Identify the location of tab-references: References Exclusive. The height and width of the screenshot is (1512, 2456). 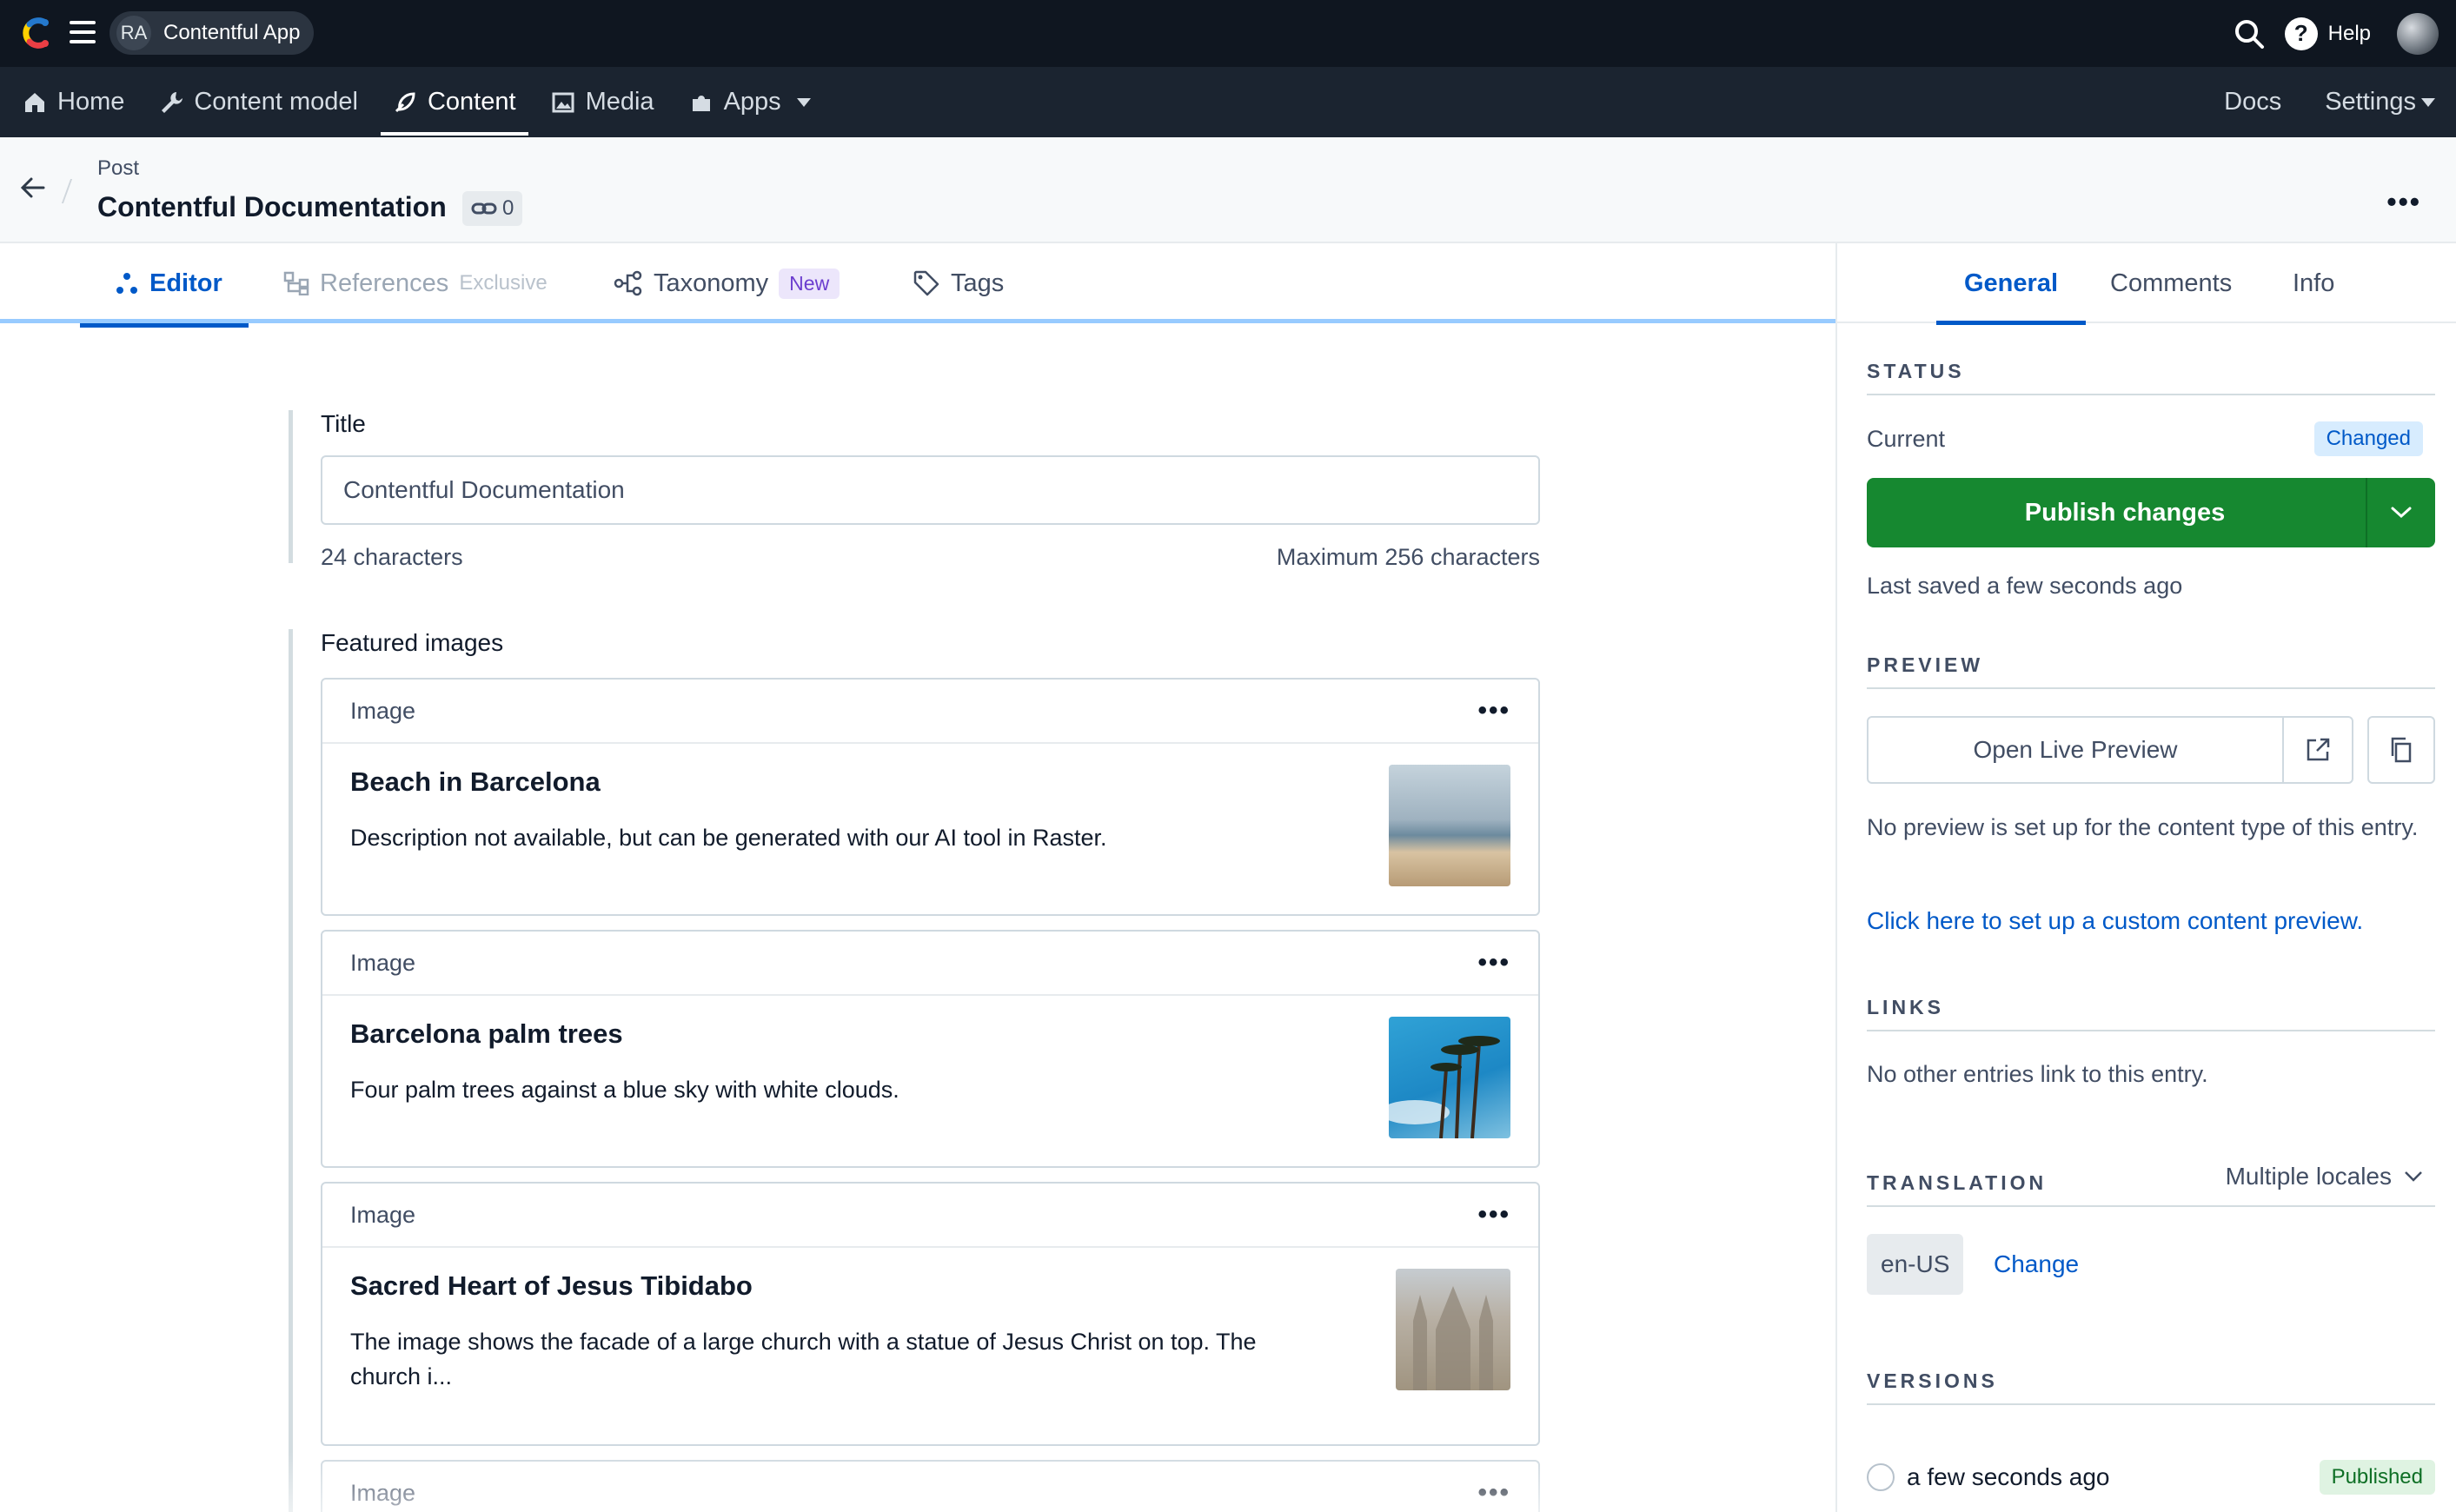
(415, 283).